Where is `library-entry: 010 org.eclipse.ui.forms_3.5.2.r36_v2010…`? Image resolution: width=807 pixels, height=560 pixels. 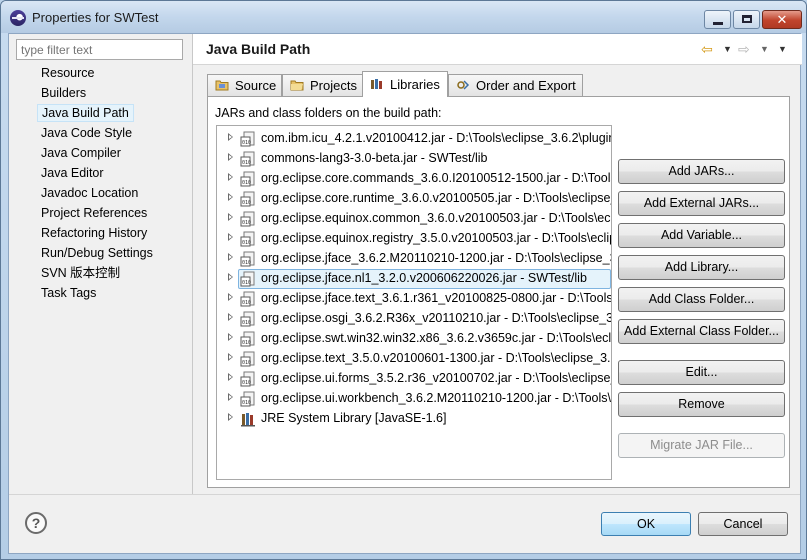 library-entry: 010 org.eclipse.ui.forms_3.5.2.r36_v2010… is located at coordinates (414, 379).